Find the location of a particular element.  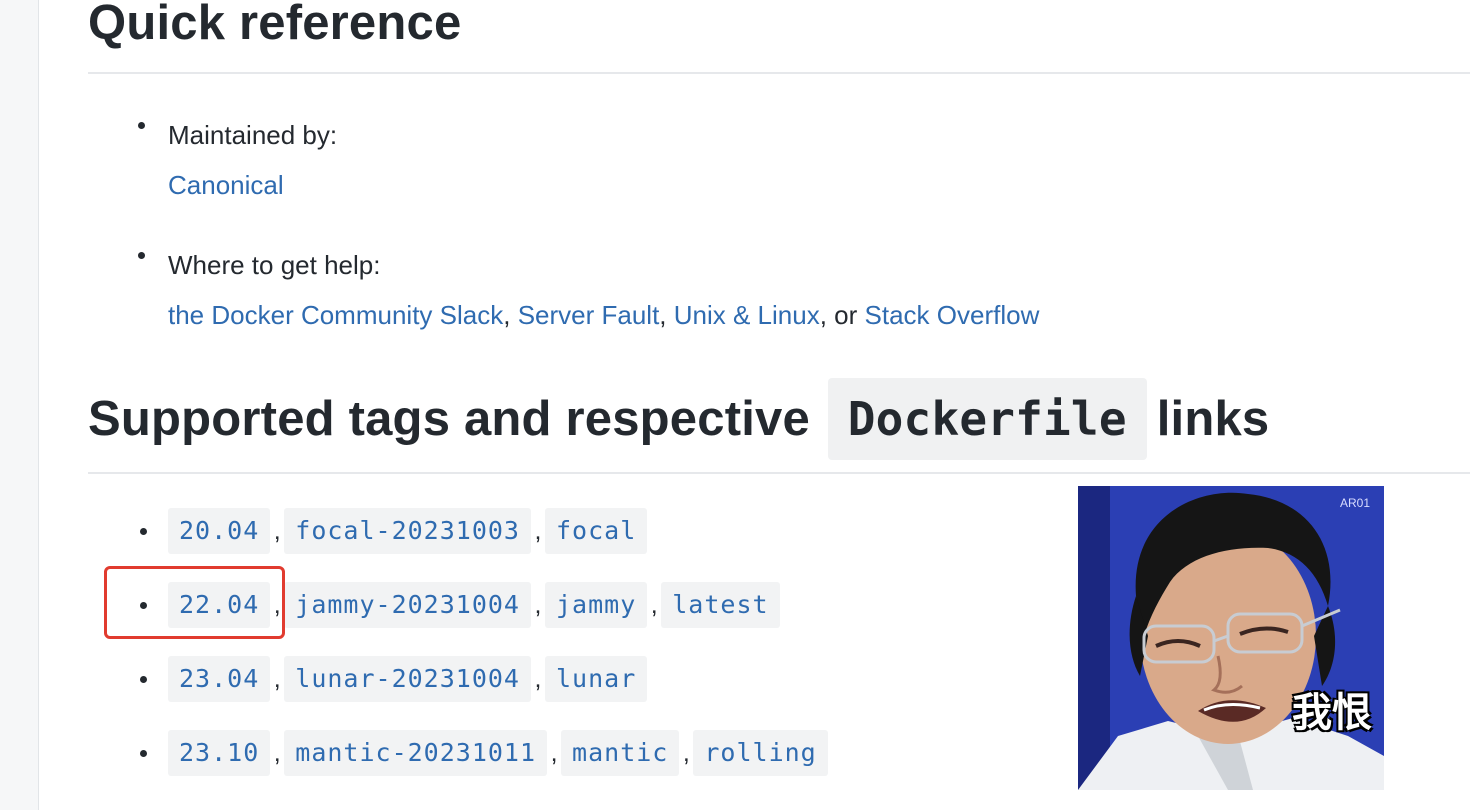

canonical-link: Canonical is located at coordinates (226, 185).